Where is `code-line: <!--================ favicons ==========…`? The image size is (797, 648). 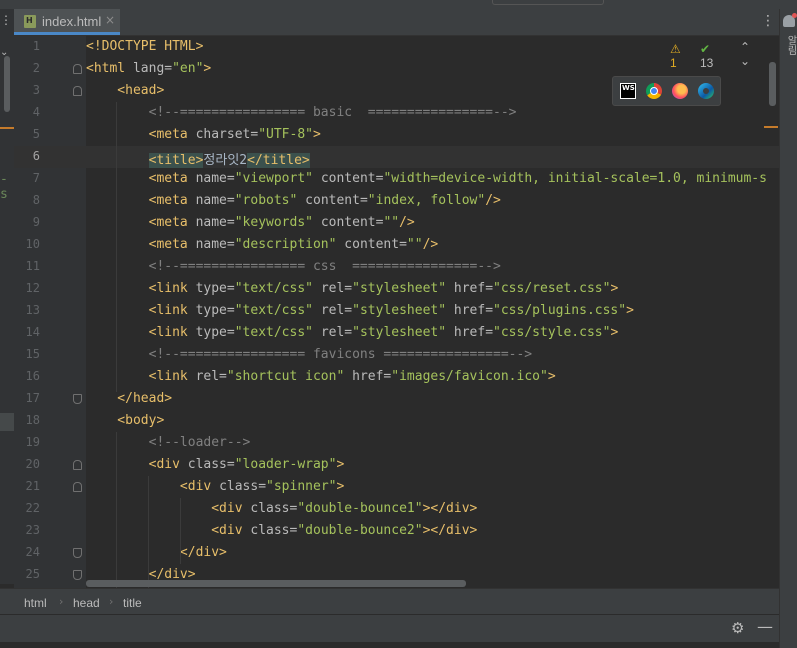
code-line: <!--================ favicons ==========… is located at coordinates (432, 355).